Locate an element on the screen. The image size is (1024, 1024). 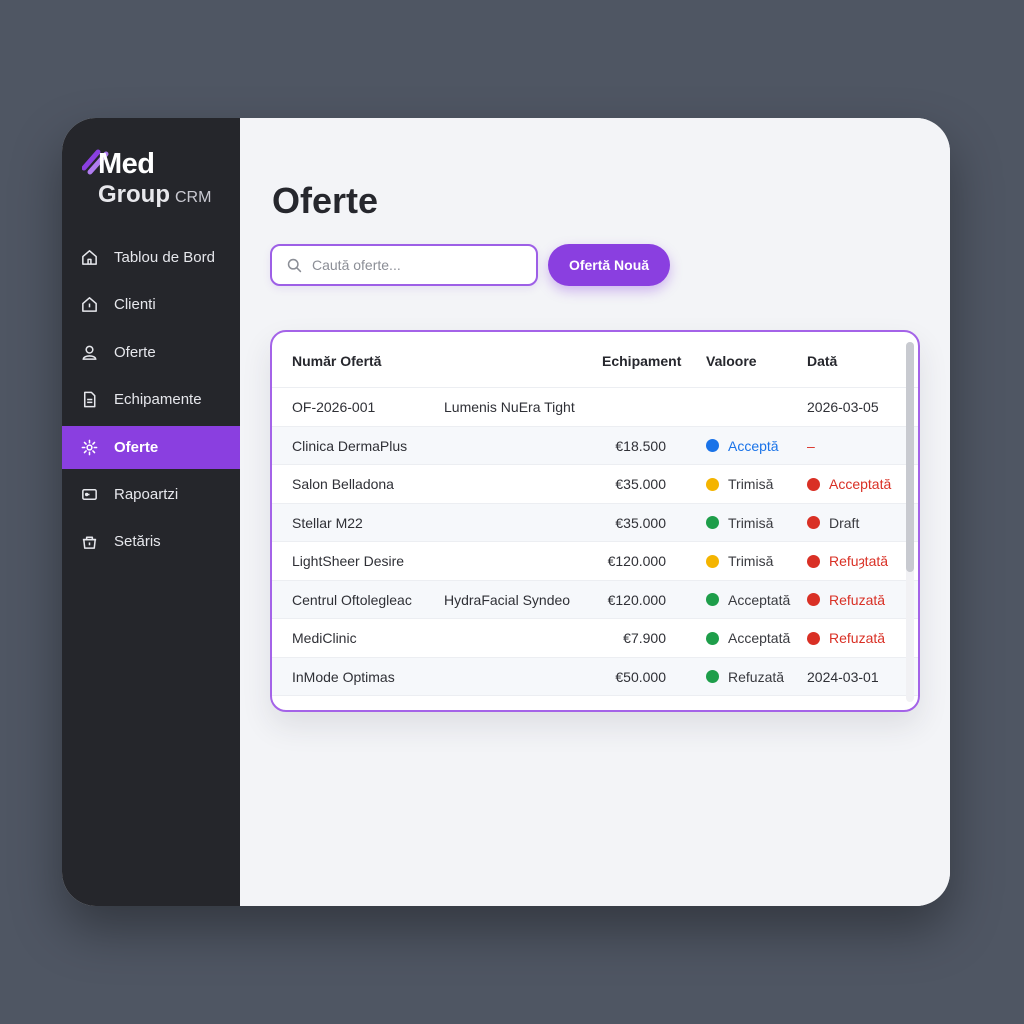
cell-date: – is located at coordinates (811, 446).